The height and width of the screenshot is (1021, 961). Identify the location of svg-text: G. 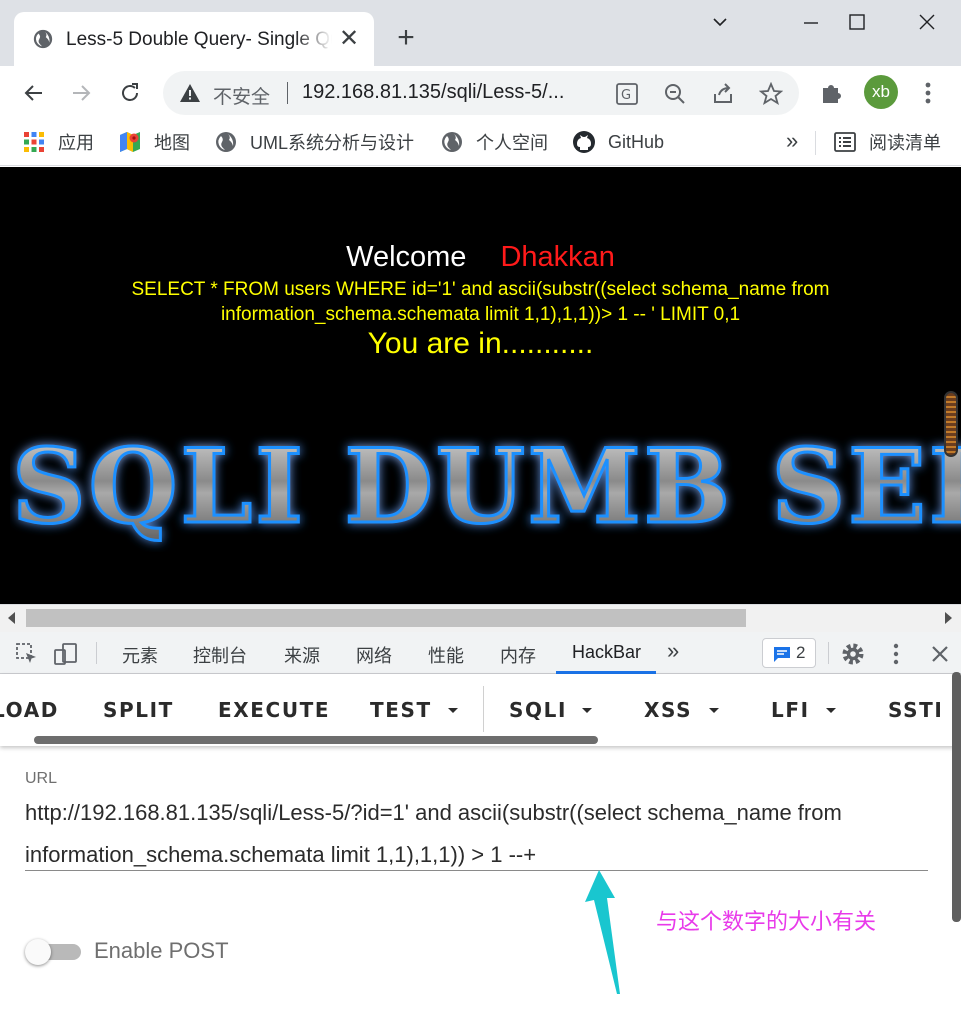
(626, 95).